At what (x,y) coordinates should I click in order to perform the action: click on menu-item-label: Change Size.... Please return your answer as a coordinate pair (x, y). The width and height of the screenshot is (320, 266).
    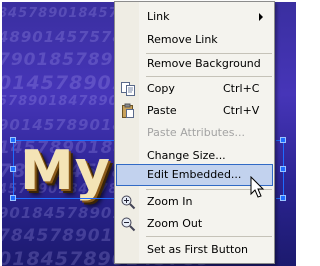
    Looking at the image, I should click on (186, 155).